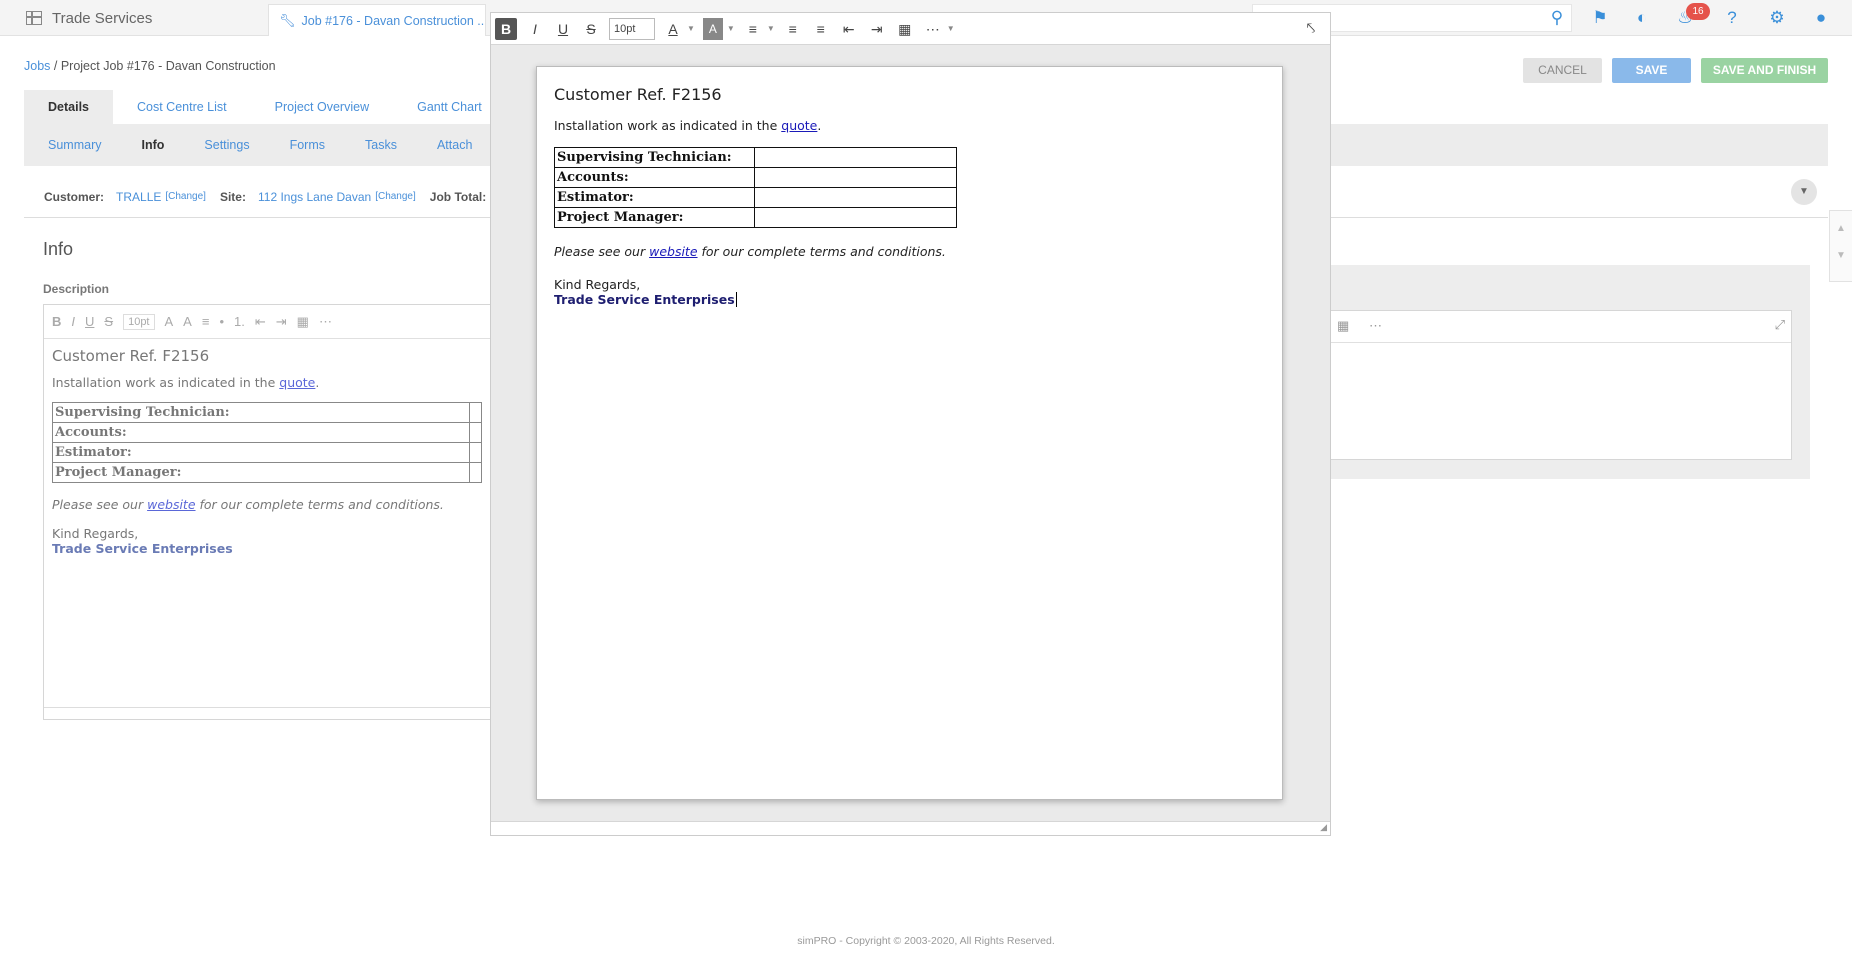 The height and width of the screenshot is (966, 1852). Describe the element at coordinates (1804, 192) in the screenshot. I see `collapse-toggle-button: ▼` at that location.